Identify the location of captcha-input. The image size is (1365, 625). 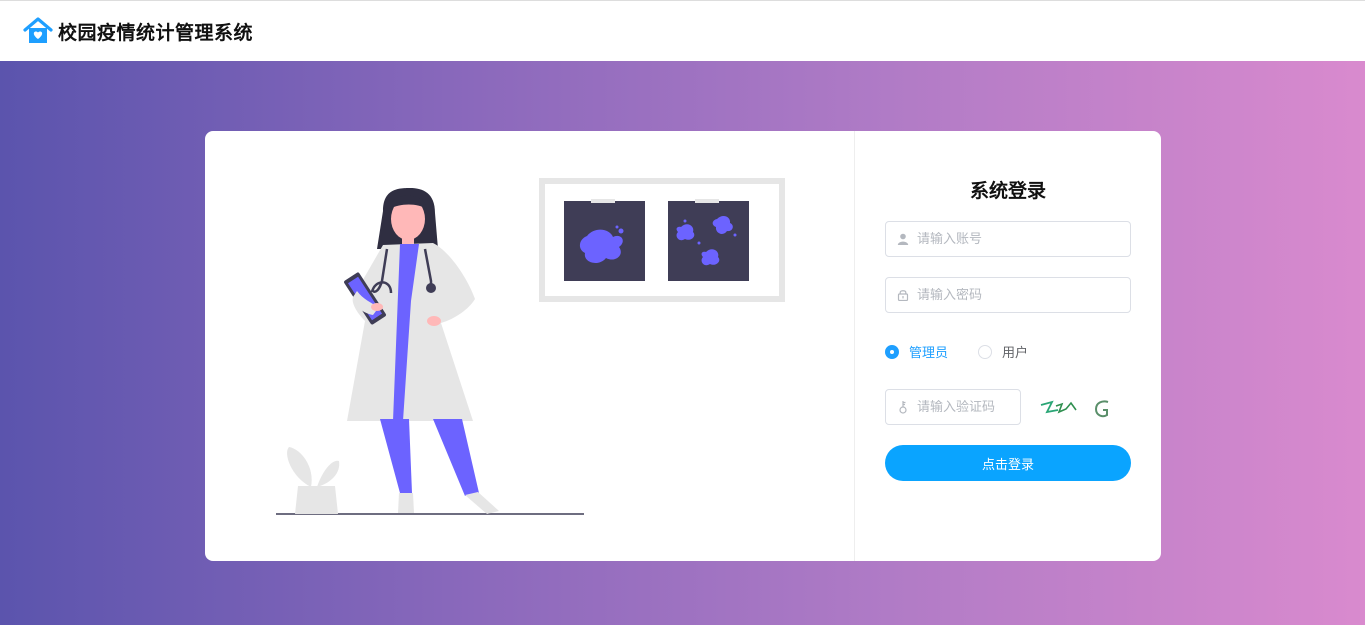
(967, 407).